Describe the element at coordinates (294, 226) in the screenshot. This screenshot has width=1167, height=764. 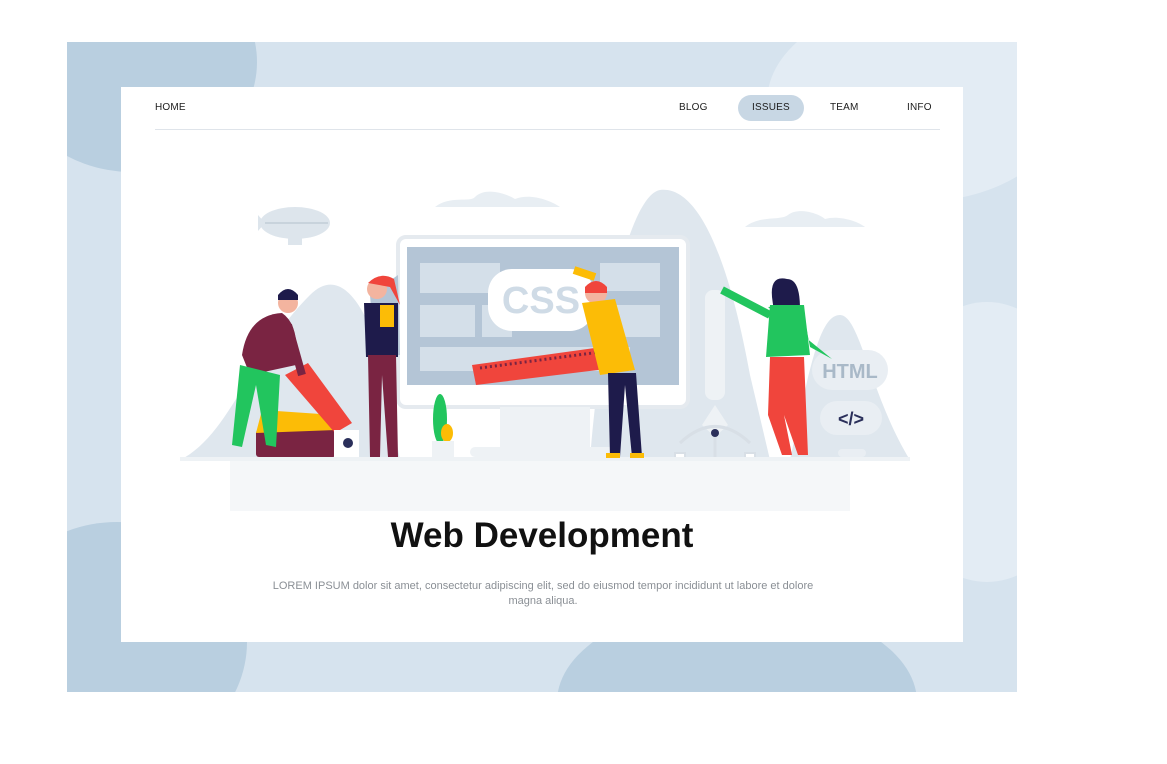
I see `blimp-icon` at that location.